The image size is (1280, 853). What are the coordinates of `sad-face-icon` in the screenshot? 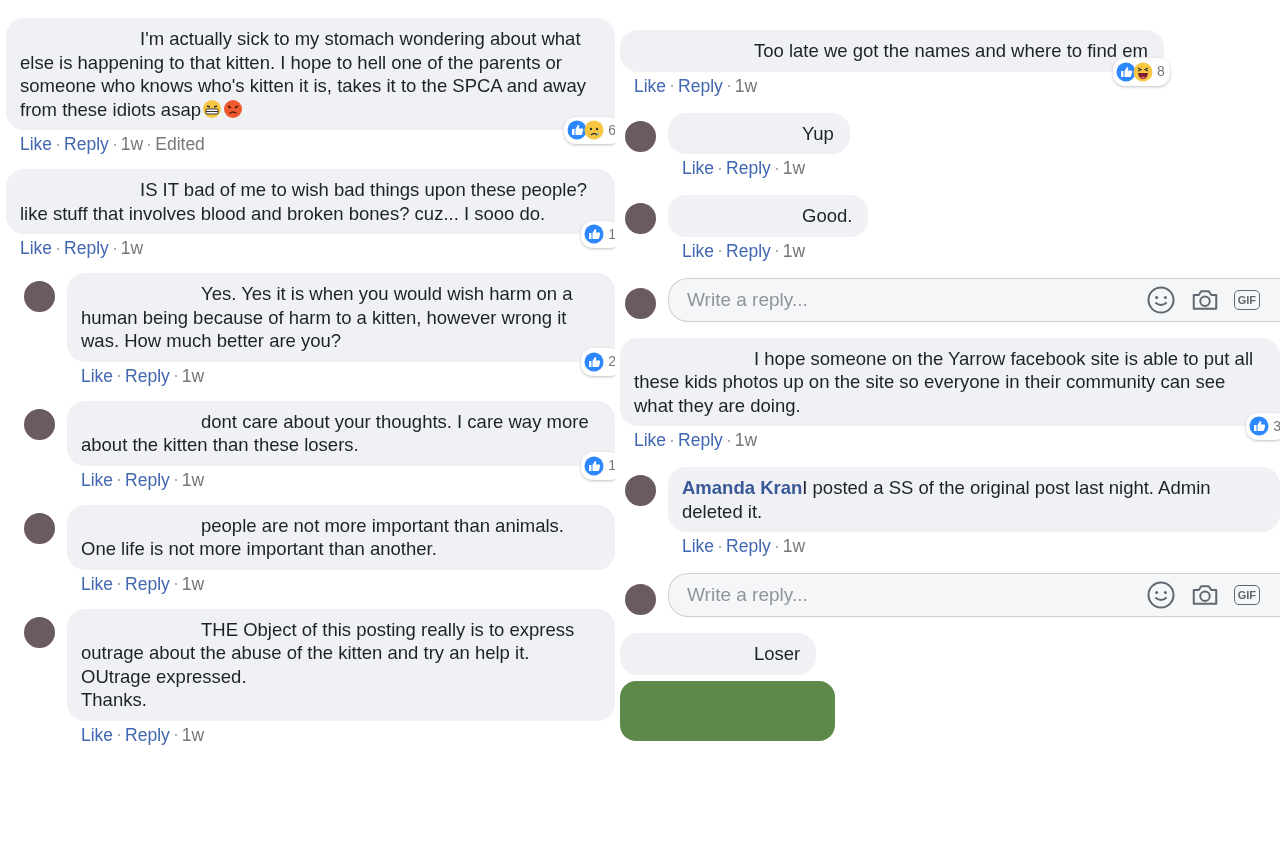 It's located at (594, 130).